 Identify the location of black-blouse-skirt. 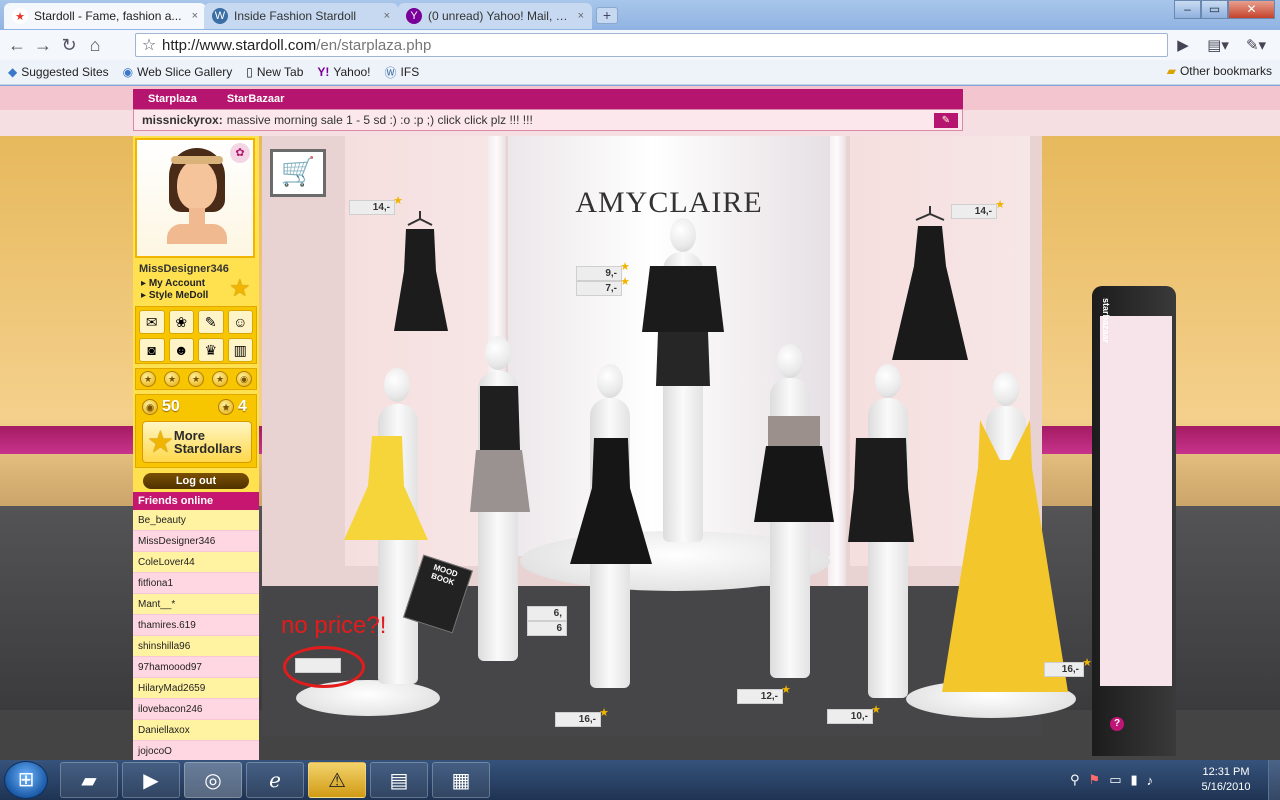
(683, 329).